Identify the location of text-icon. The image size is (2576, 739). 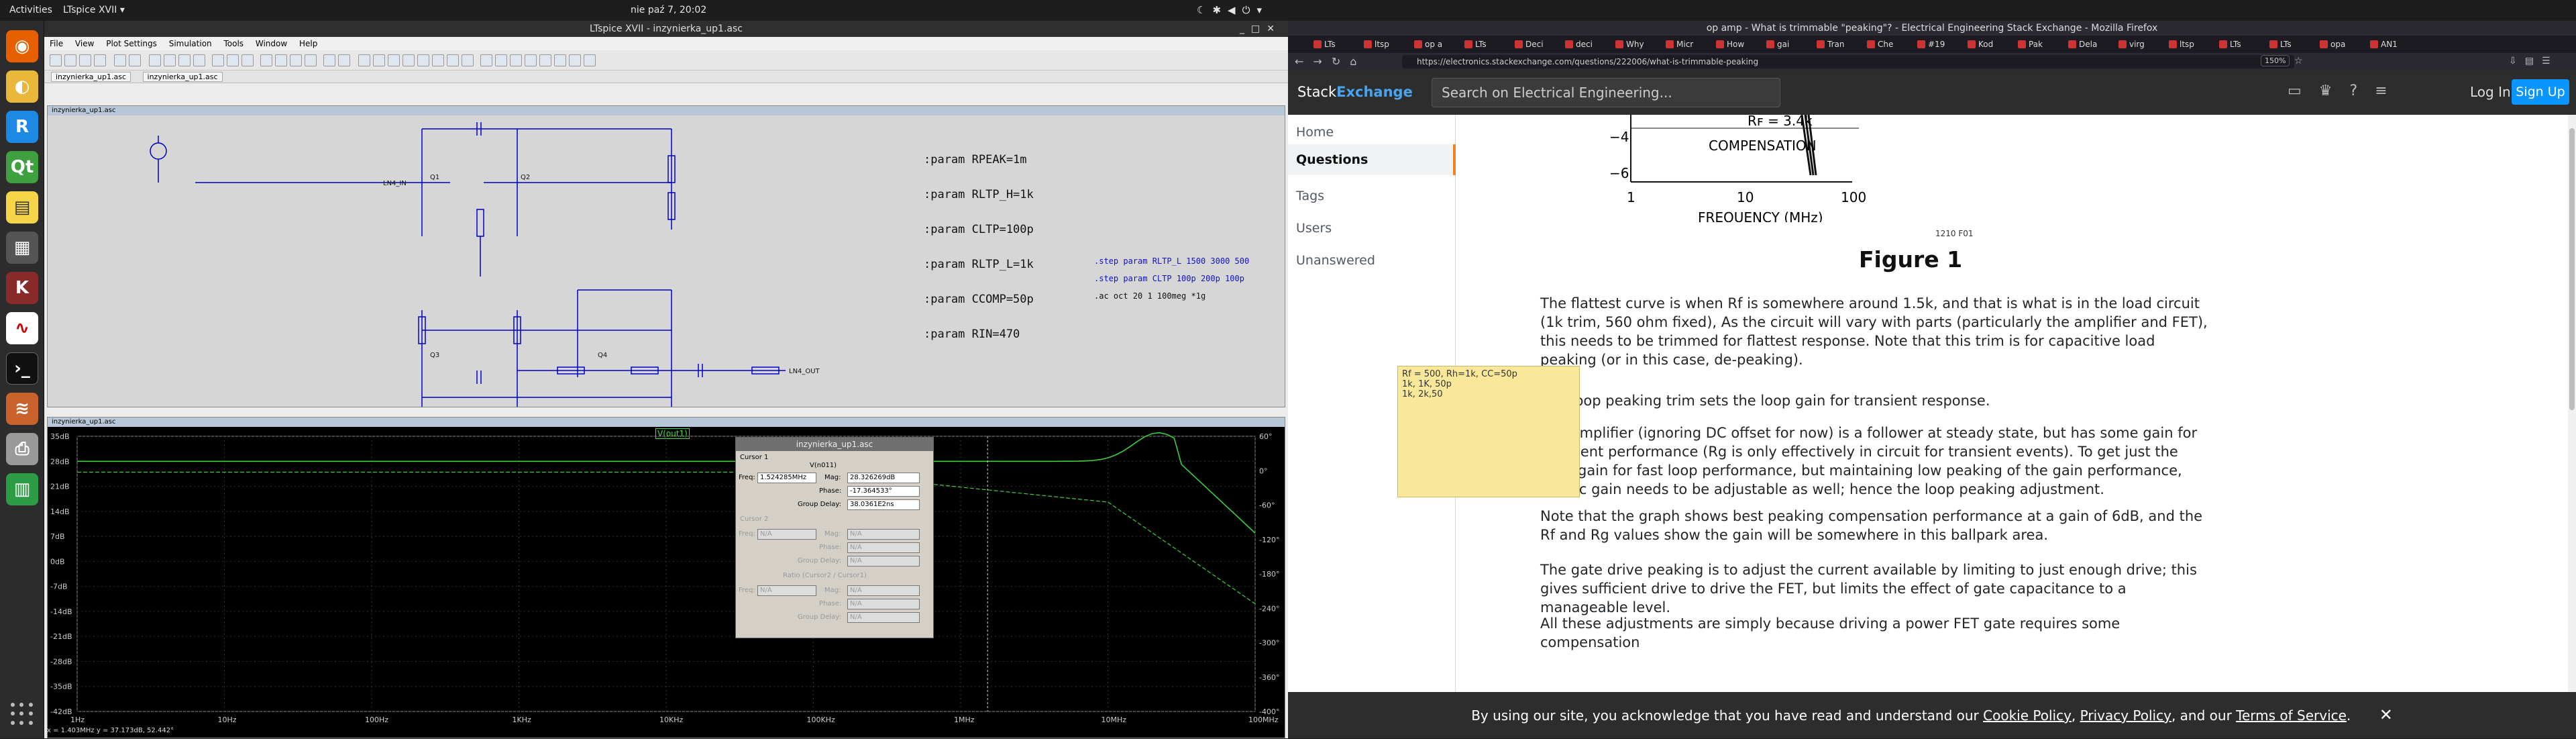
(575, 60).